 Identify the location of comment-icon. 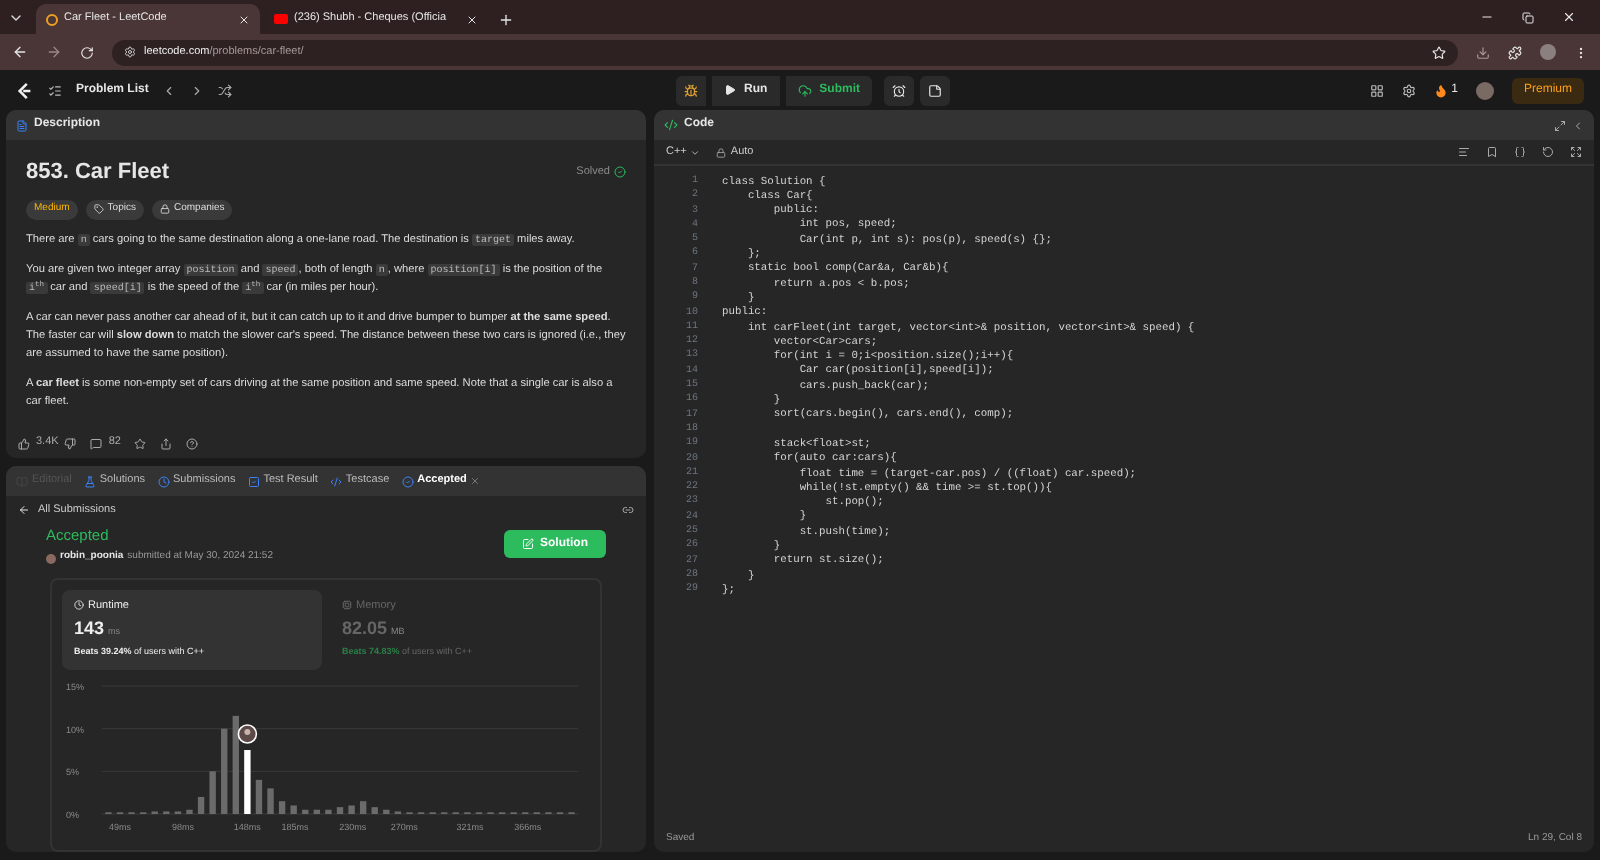
(96, 443).